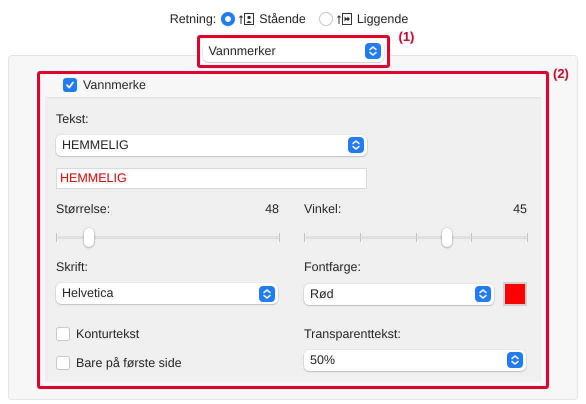 The width and height of the screenshot is (586, 404). I want to click on field-label: Fontfarge:, so click(333, 267).